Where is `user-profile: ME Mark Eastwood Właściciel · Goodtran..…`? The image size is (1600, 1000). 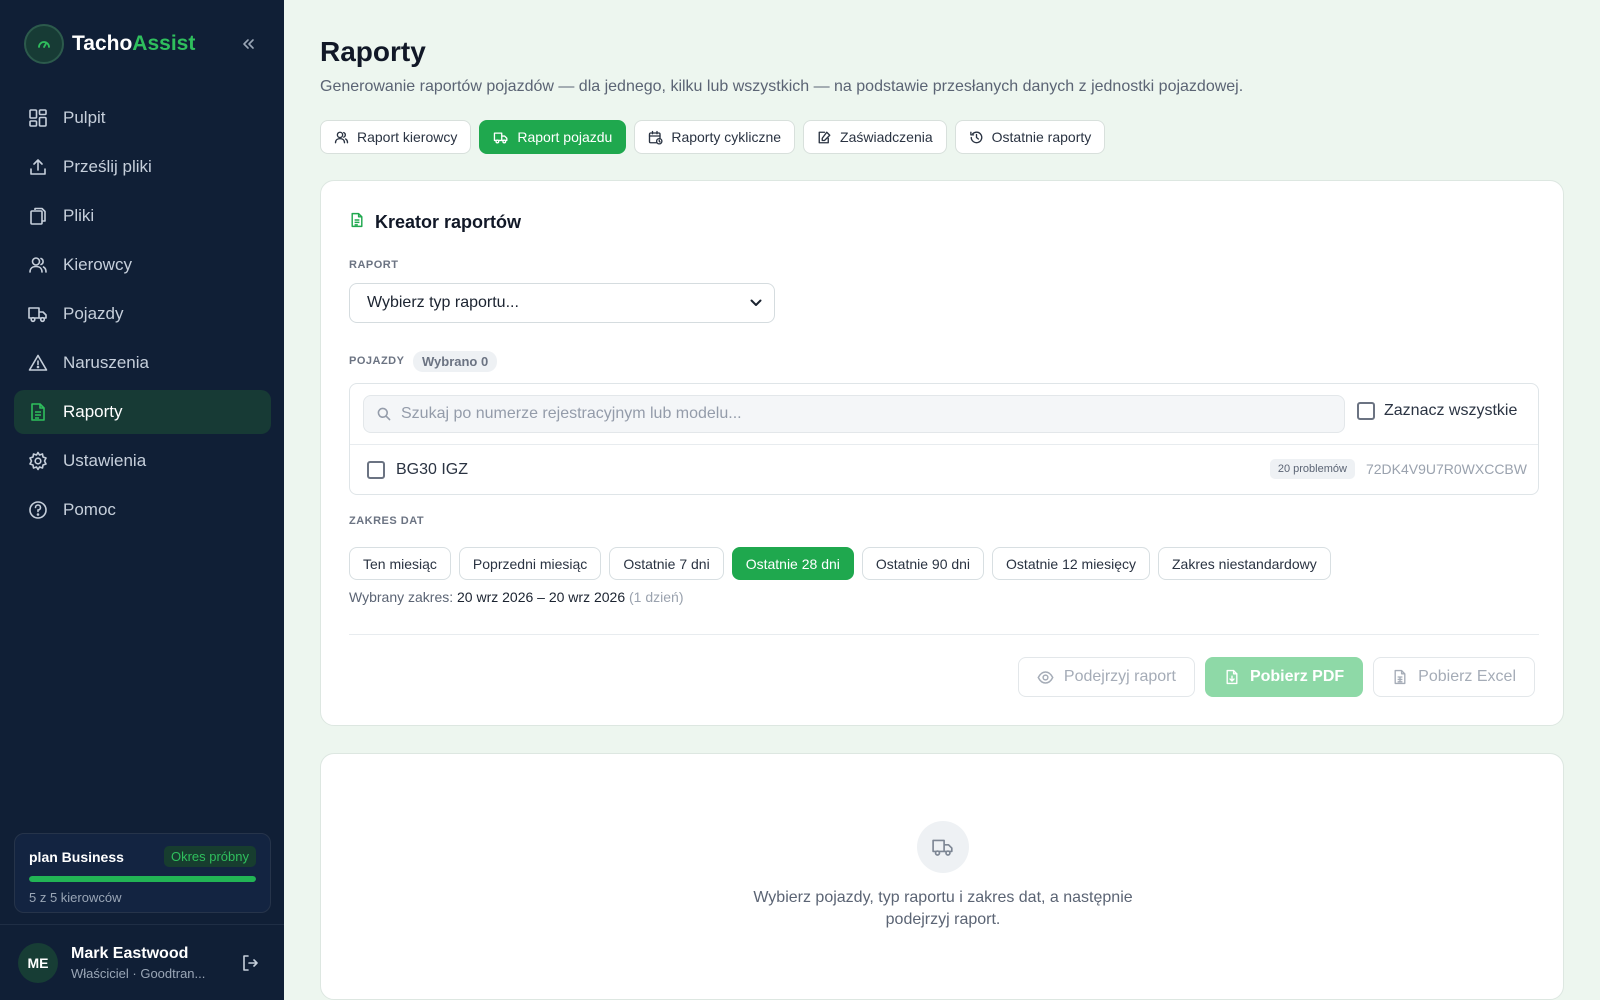
user-profile: ME Mark Eastwood Właściciel · Goodtran..… is located at coordinates (142, 962).